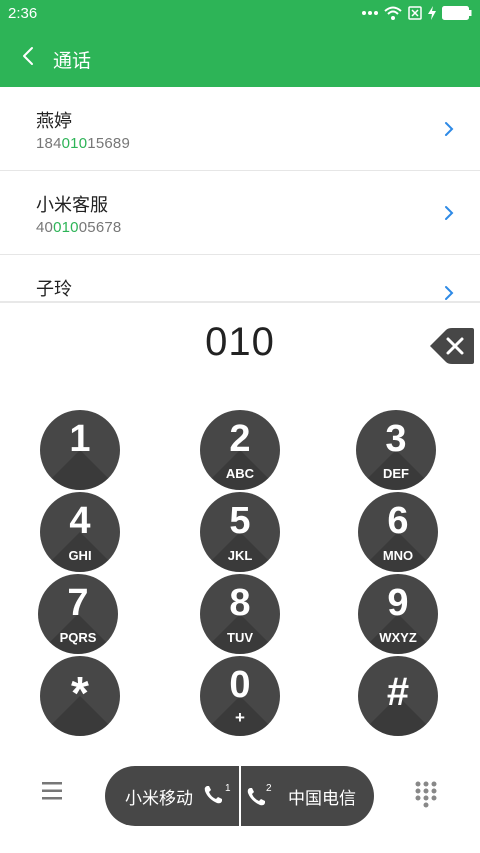  What do you see at coordinates (49, 143) in the screenshot?
I see `number-prefix: 184` at bounding box center [49, 143].